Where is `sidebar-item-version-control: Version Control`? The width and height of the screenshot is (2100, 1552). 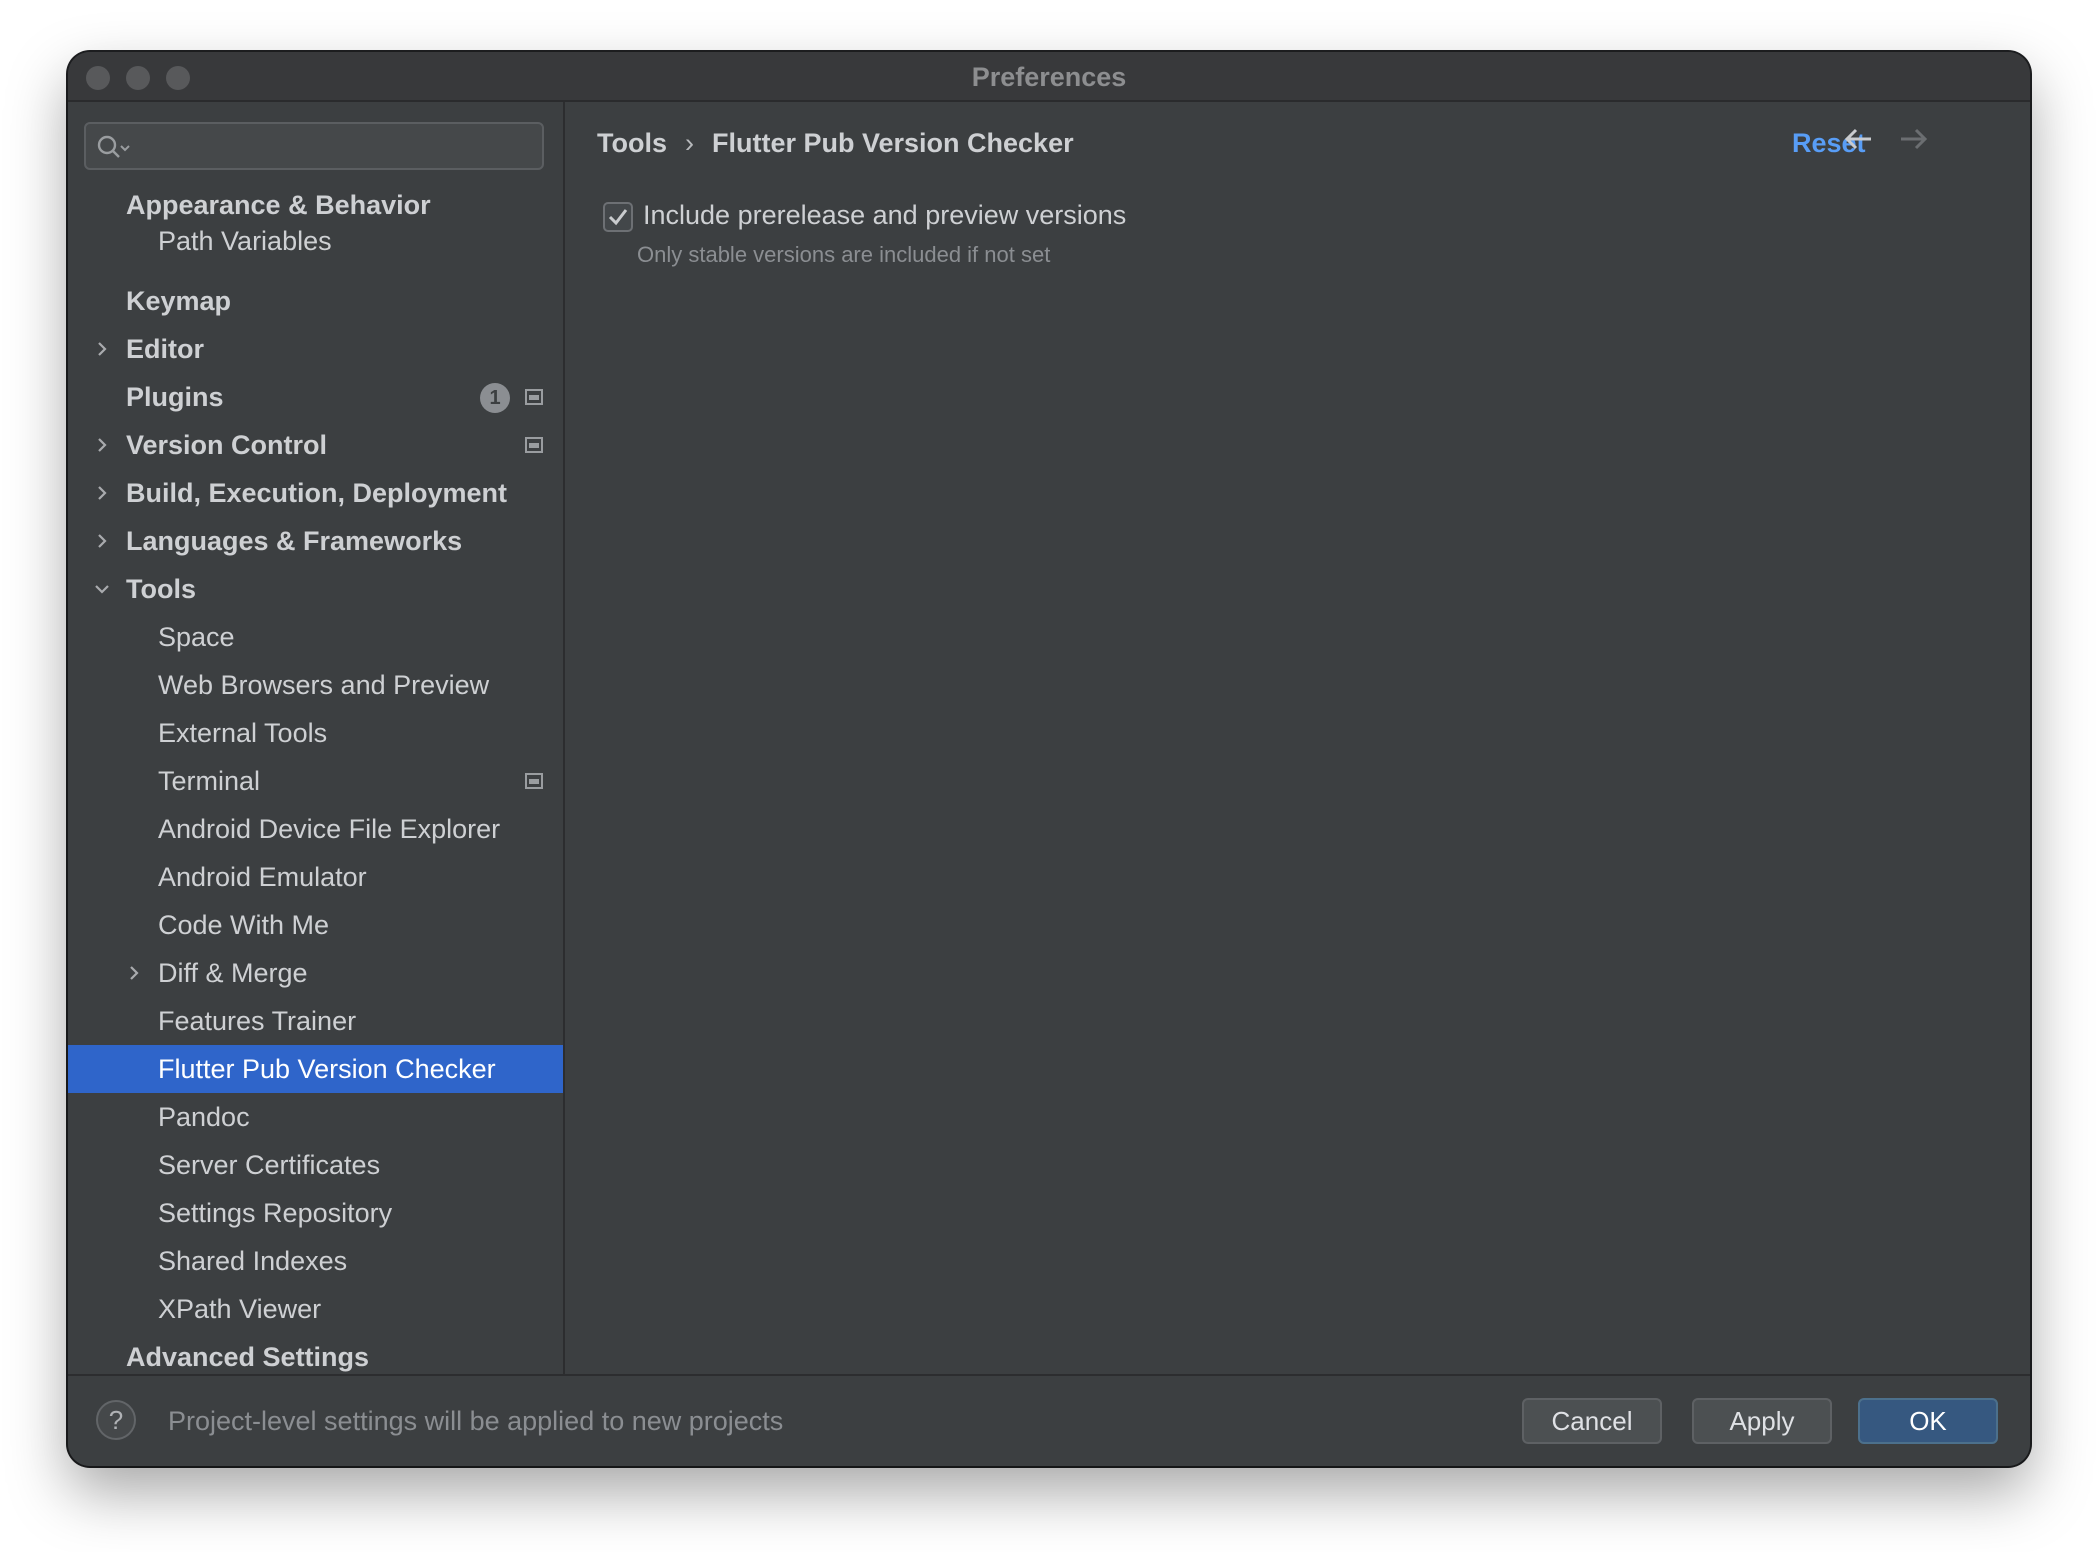
sidebar-item-version-control: Version Control is located at coordinates (315, 445).